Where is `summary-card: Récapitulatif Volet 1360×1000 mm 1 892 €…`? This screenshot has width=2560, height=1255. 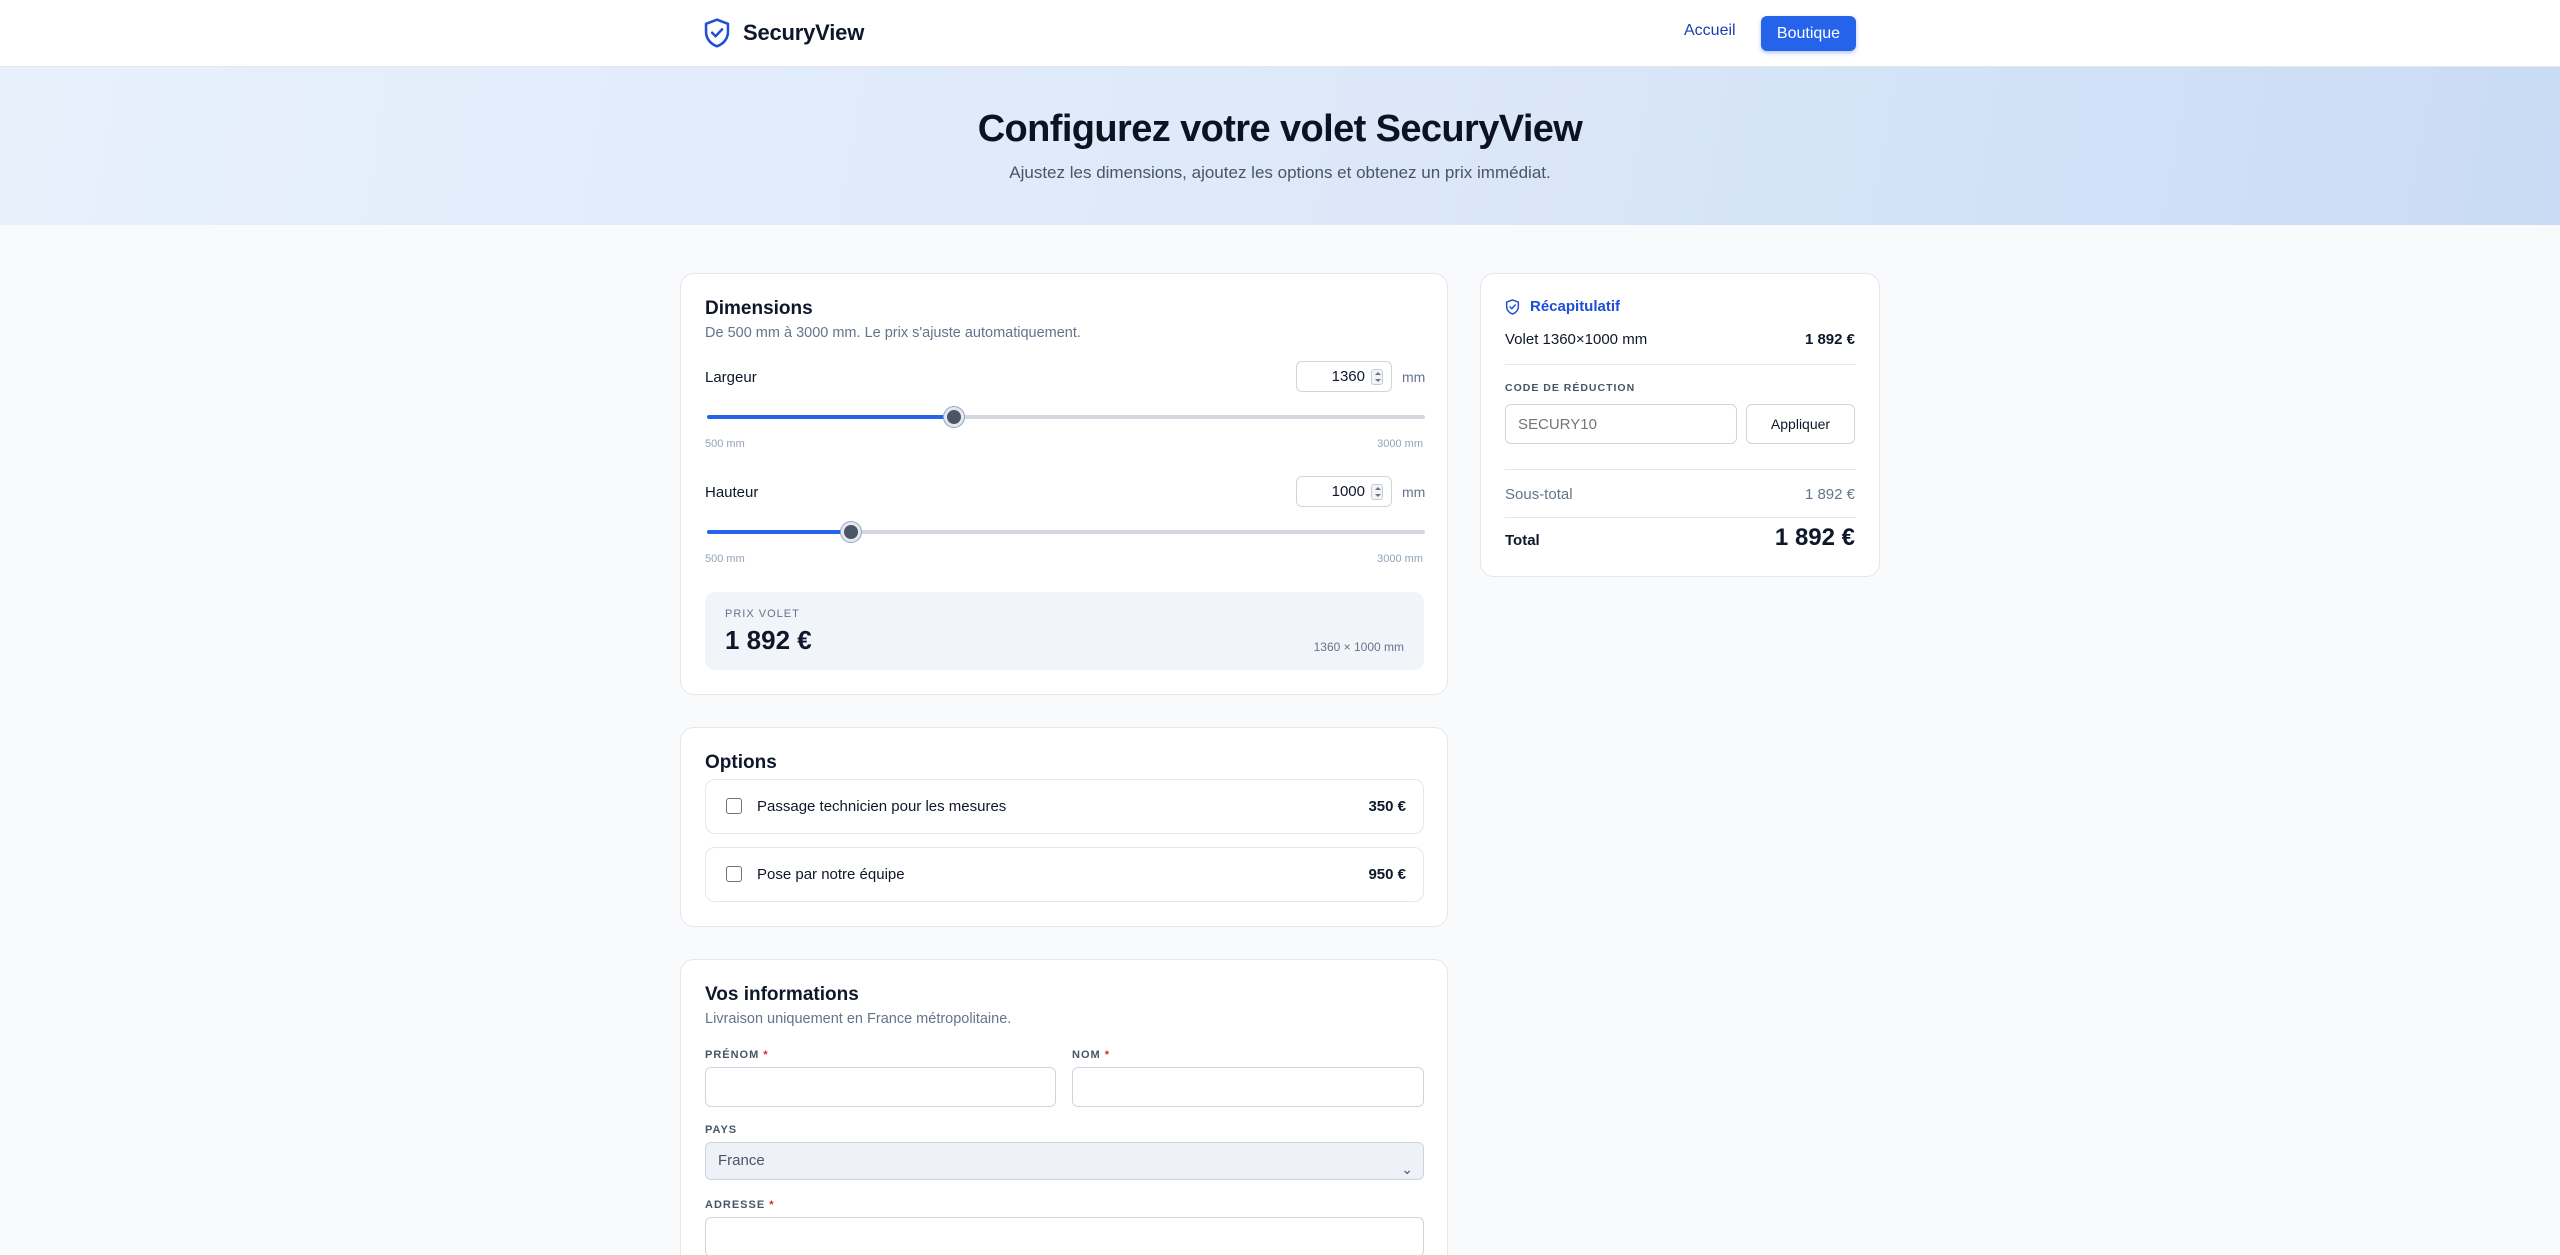 summary-card: Récapitulatif Volet 1360×1000 mm 1 892 €… is located at coordinates (1680, 425).